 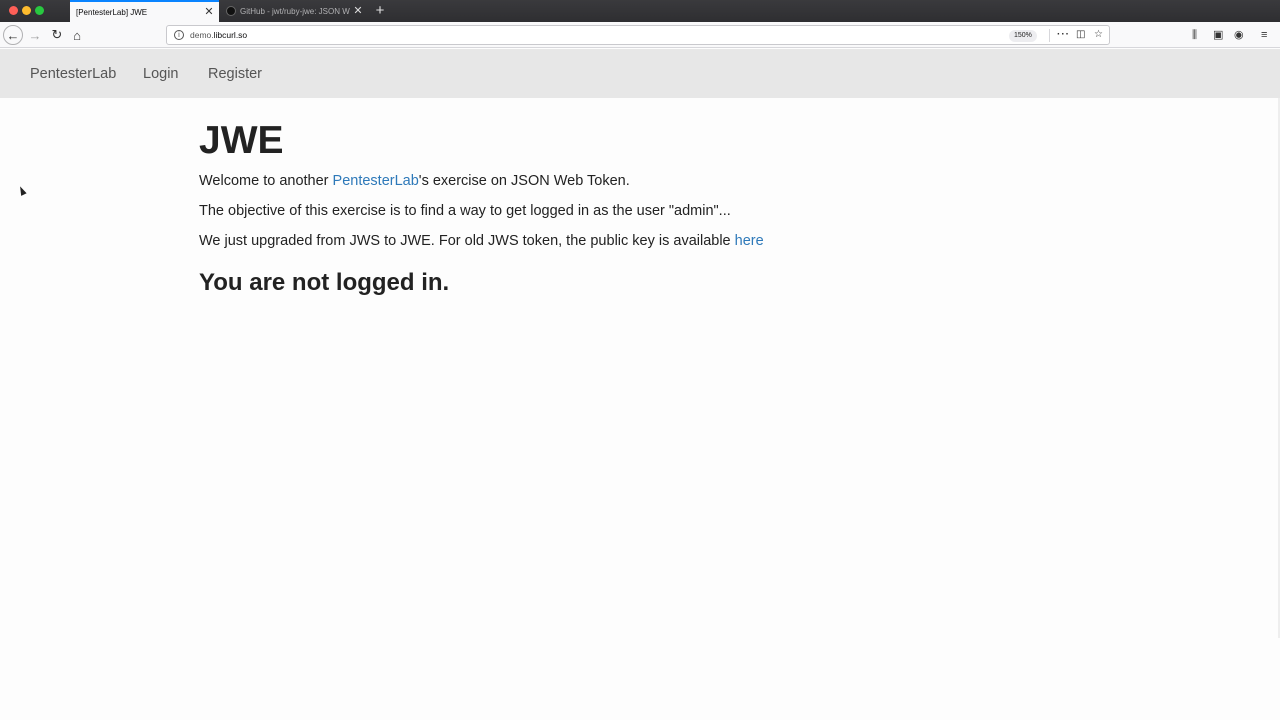 I want to click on close-window-button, so click(x=13, y=10).